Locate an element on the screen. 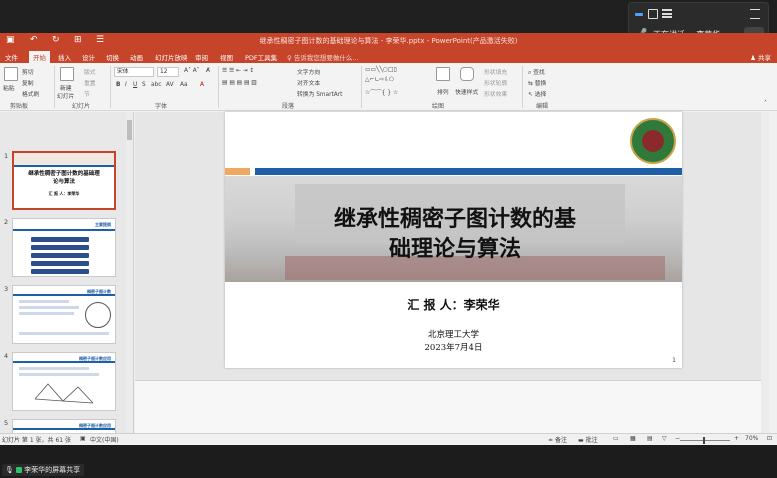 The image size is (777, 478). comments-button: ▬ 批注 is located at coordinates (588, 439).